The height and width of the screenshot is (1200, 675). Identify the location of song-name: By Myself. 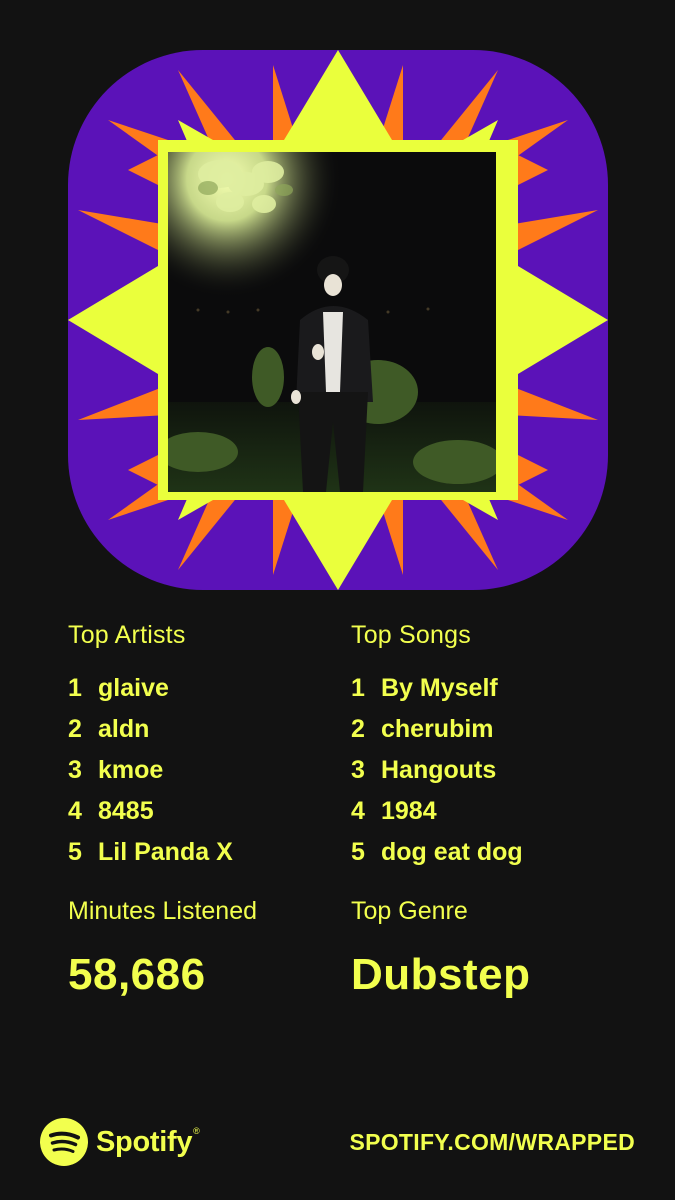
(439, 688).